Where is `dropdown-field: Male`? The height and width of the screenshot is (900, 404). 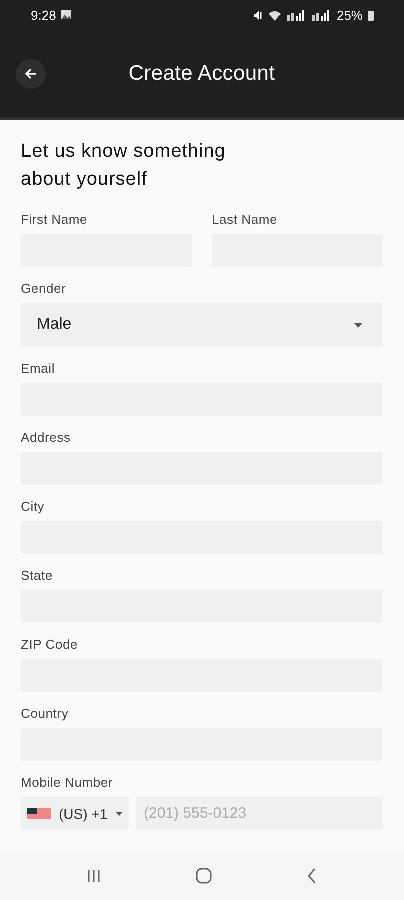
dropdown-field: Male is located at coordinates (202, 325).